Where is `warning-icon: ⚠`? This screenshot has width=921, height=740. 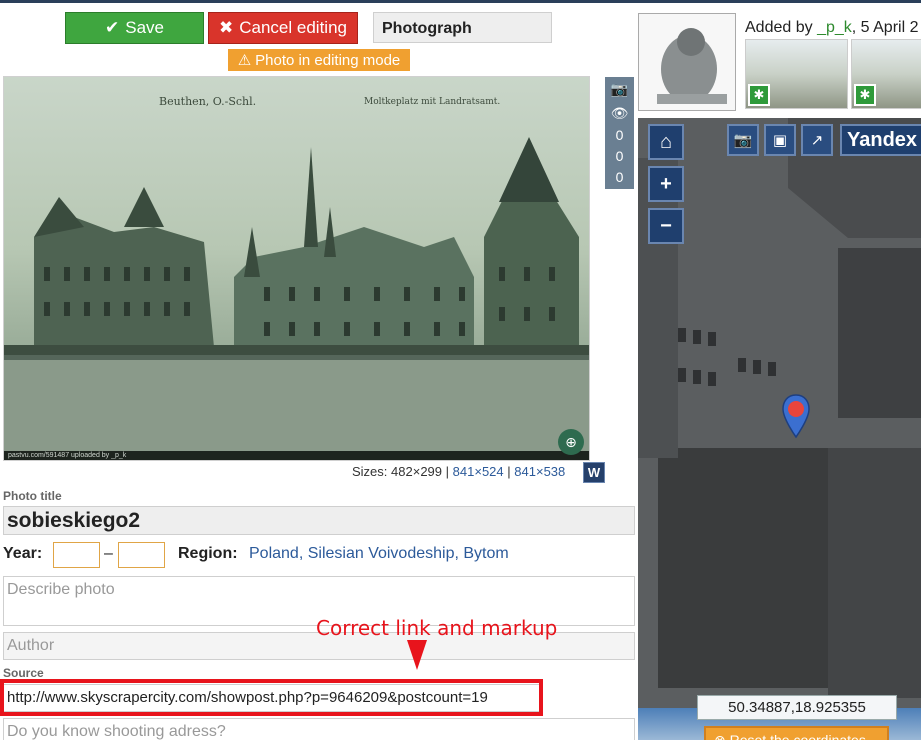
warning-icon: ⚠ is located at coordinates (244, 60).